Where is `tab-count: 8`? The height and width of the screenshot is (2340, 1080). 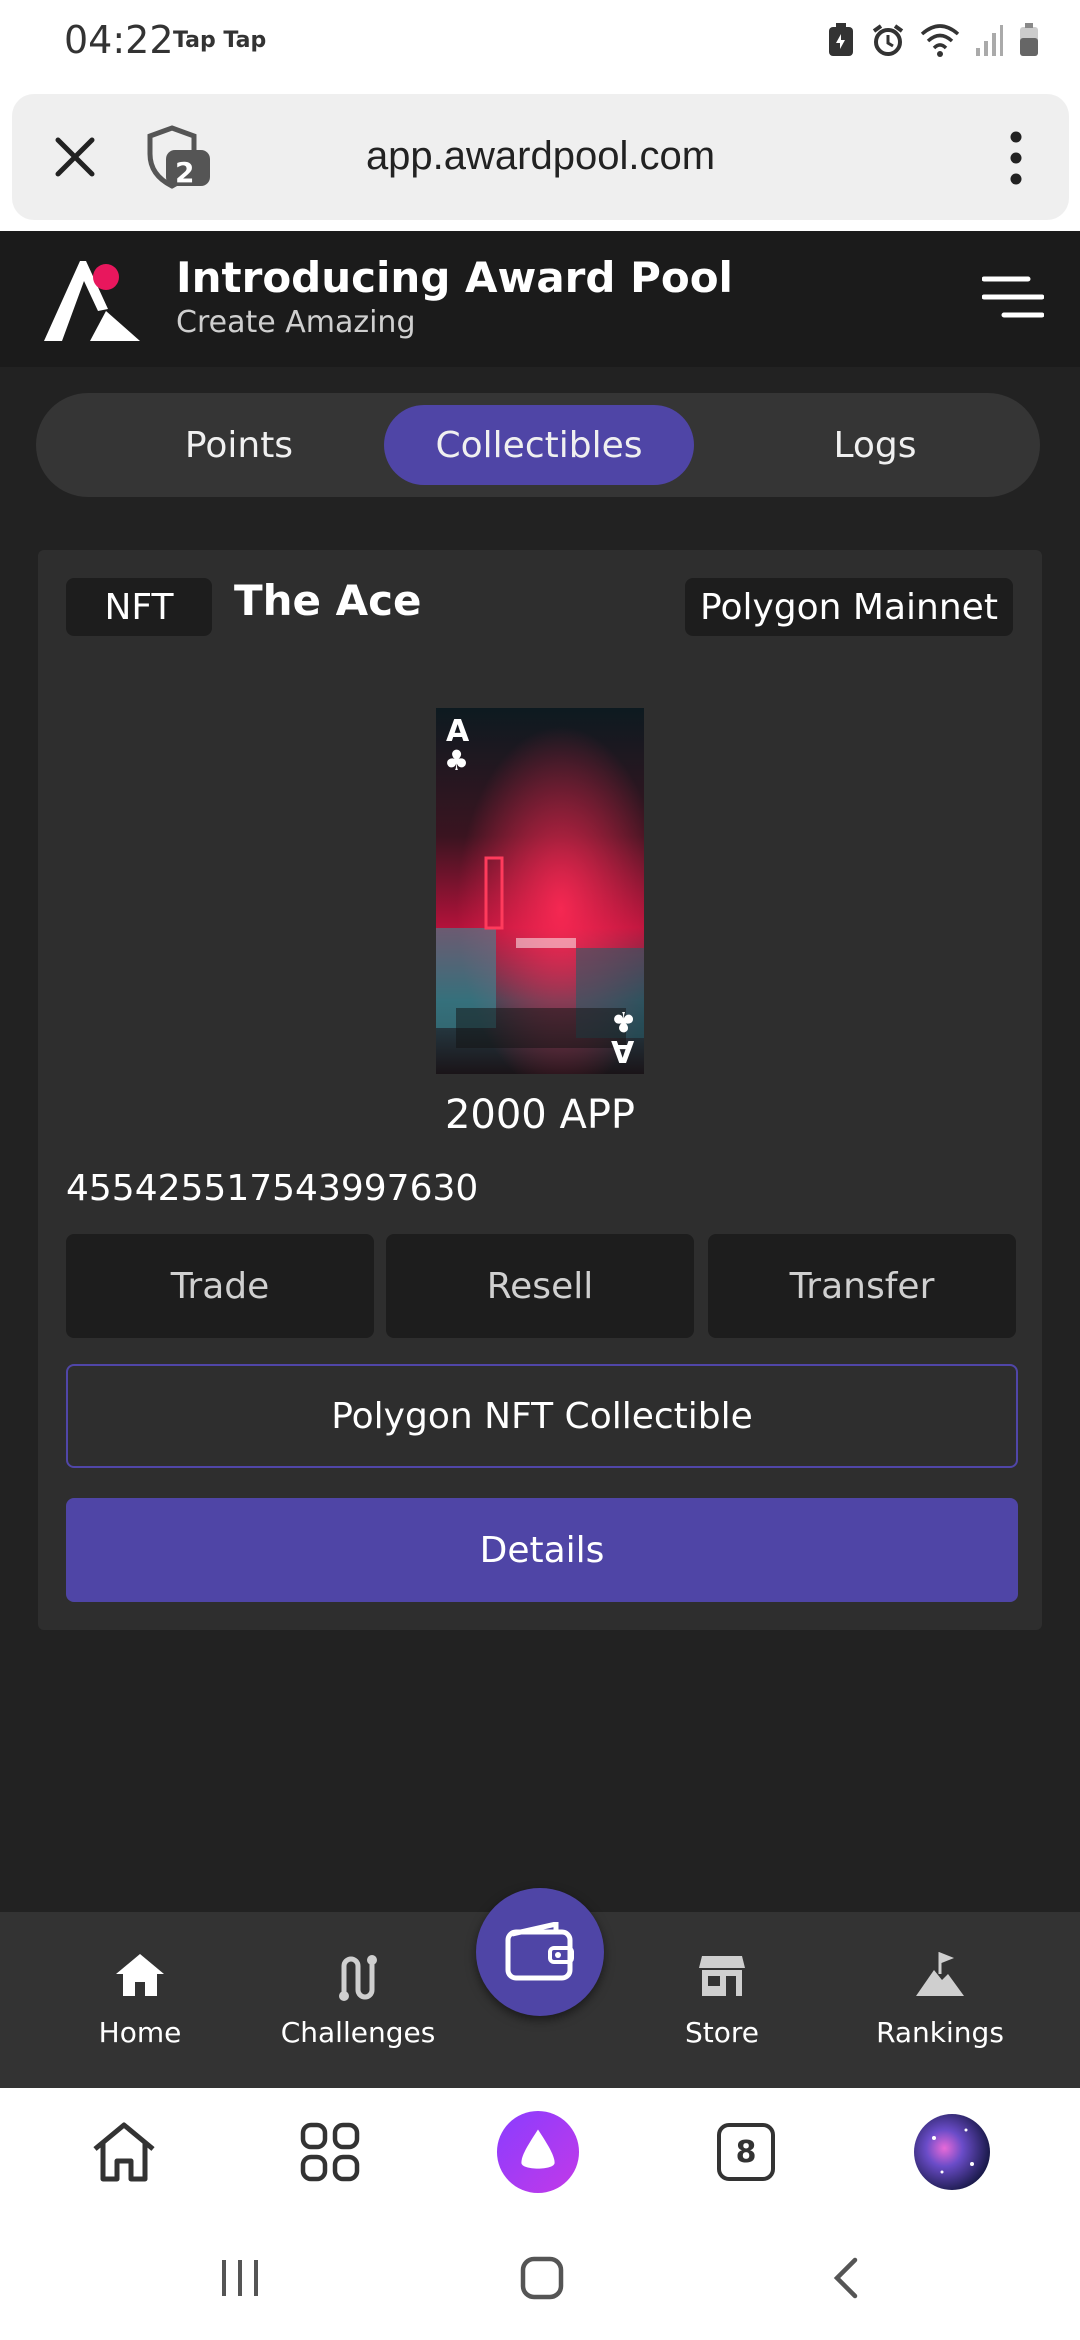
tab-count: 8 is located at coordinates (746, 2152).